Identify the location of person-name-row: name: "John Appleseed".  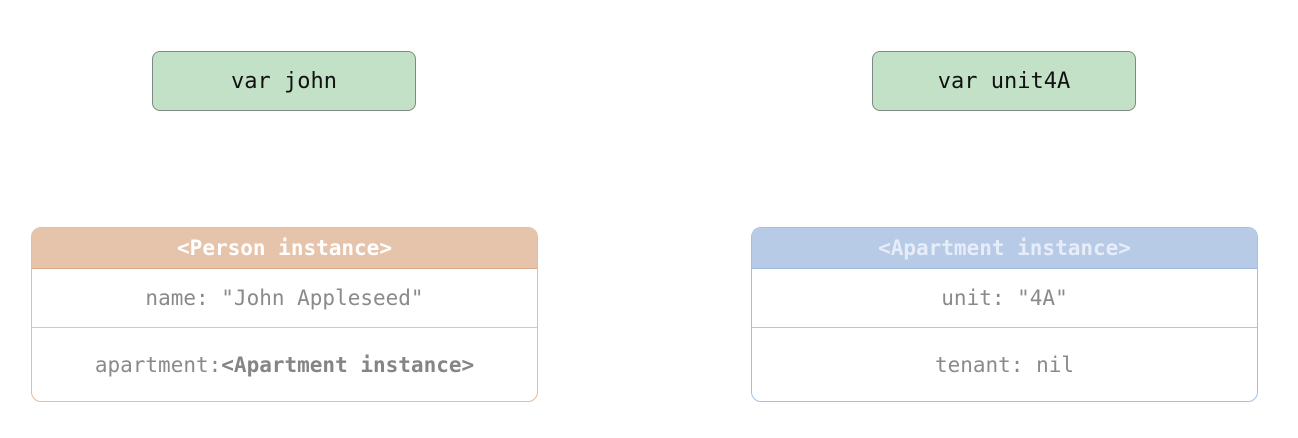
(284, 298).